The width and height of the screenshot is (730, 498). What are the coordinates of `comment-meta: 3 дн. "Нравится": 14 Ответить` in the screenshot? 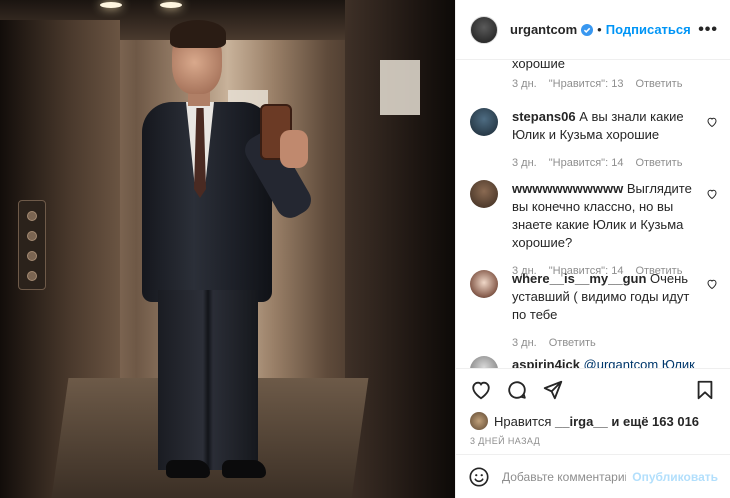 It's located at (606, 163).